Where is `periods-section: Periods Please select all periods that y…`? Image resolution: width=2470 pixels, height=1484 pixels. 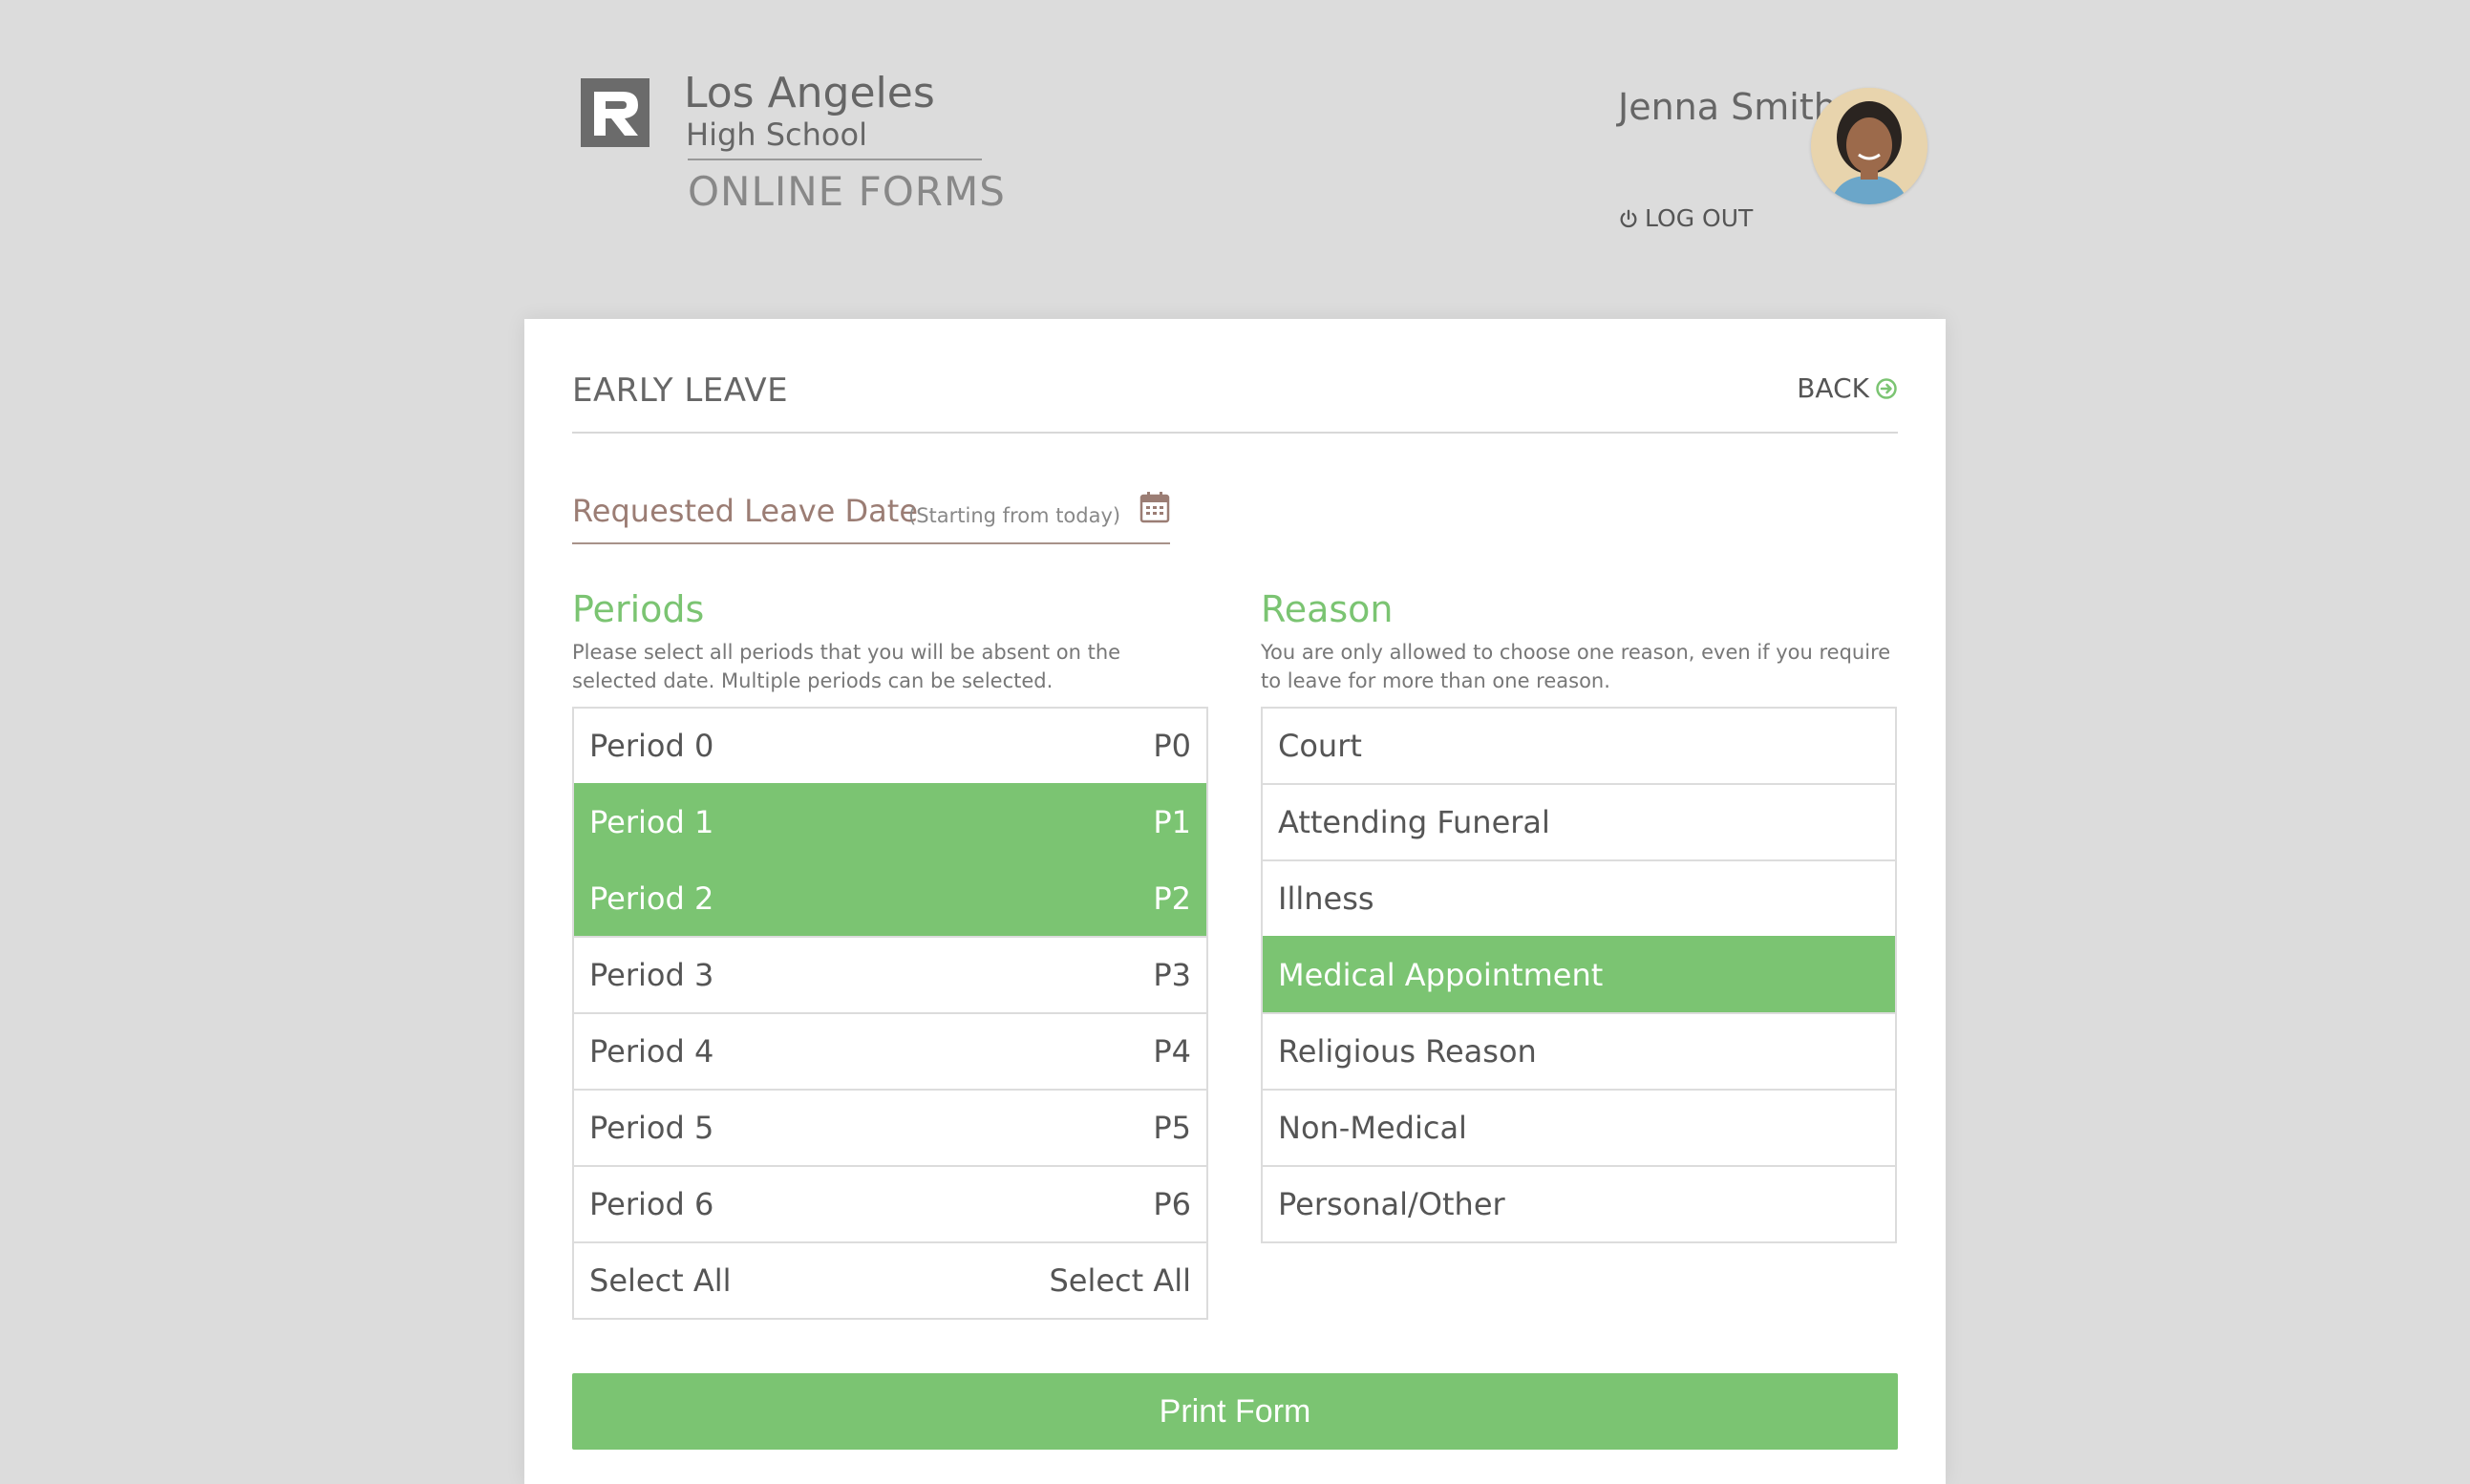
periods-section: Periods Please select all periods that y… is located at coordinates (890, 954).